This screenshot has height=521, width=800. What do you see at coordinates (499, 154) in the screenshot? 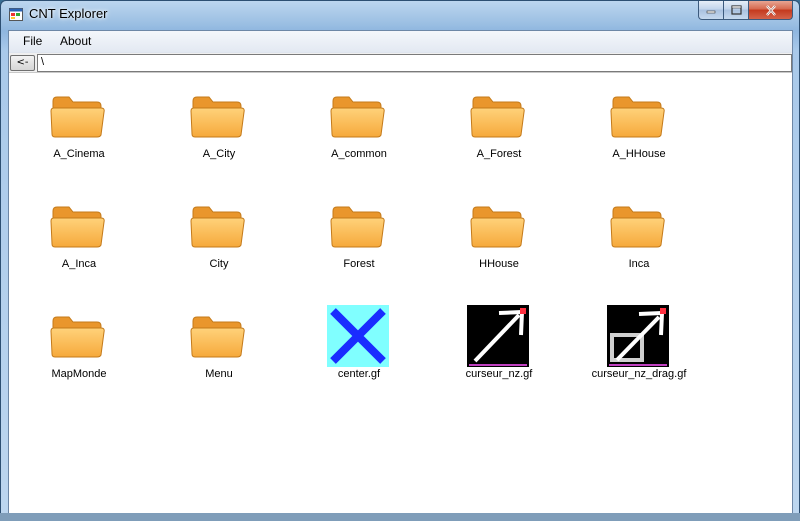
I see `item-label: A_Forest` at bounding box center [499, 154].